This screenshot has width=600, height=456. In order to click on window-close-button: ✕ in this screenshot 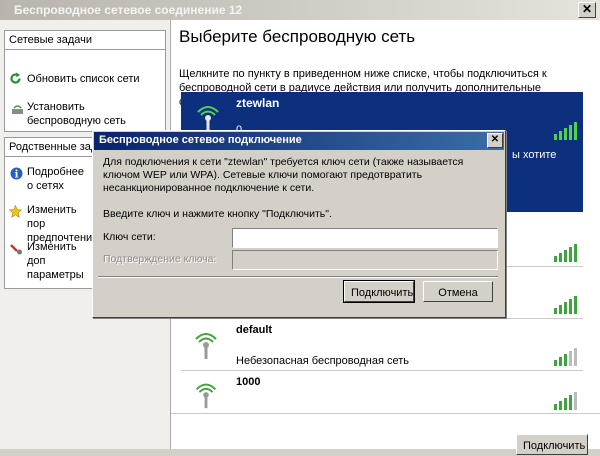, I will do `click(587, 10)`.